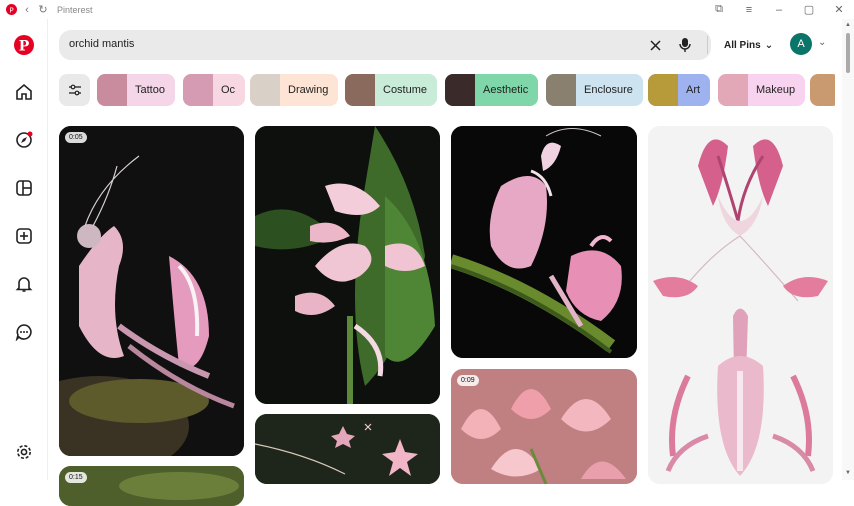 The width and height of the screenshot is (854, 506). What do you see at coordinates (719, 9) in the screenshot?
I see `extensions-icon: ⧉` at bounding box center [719, 9].